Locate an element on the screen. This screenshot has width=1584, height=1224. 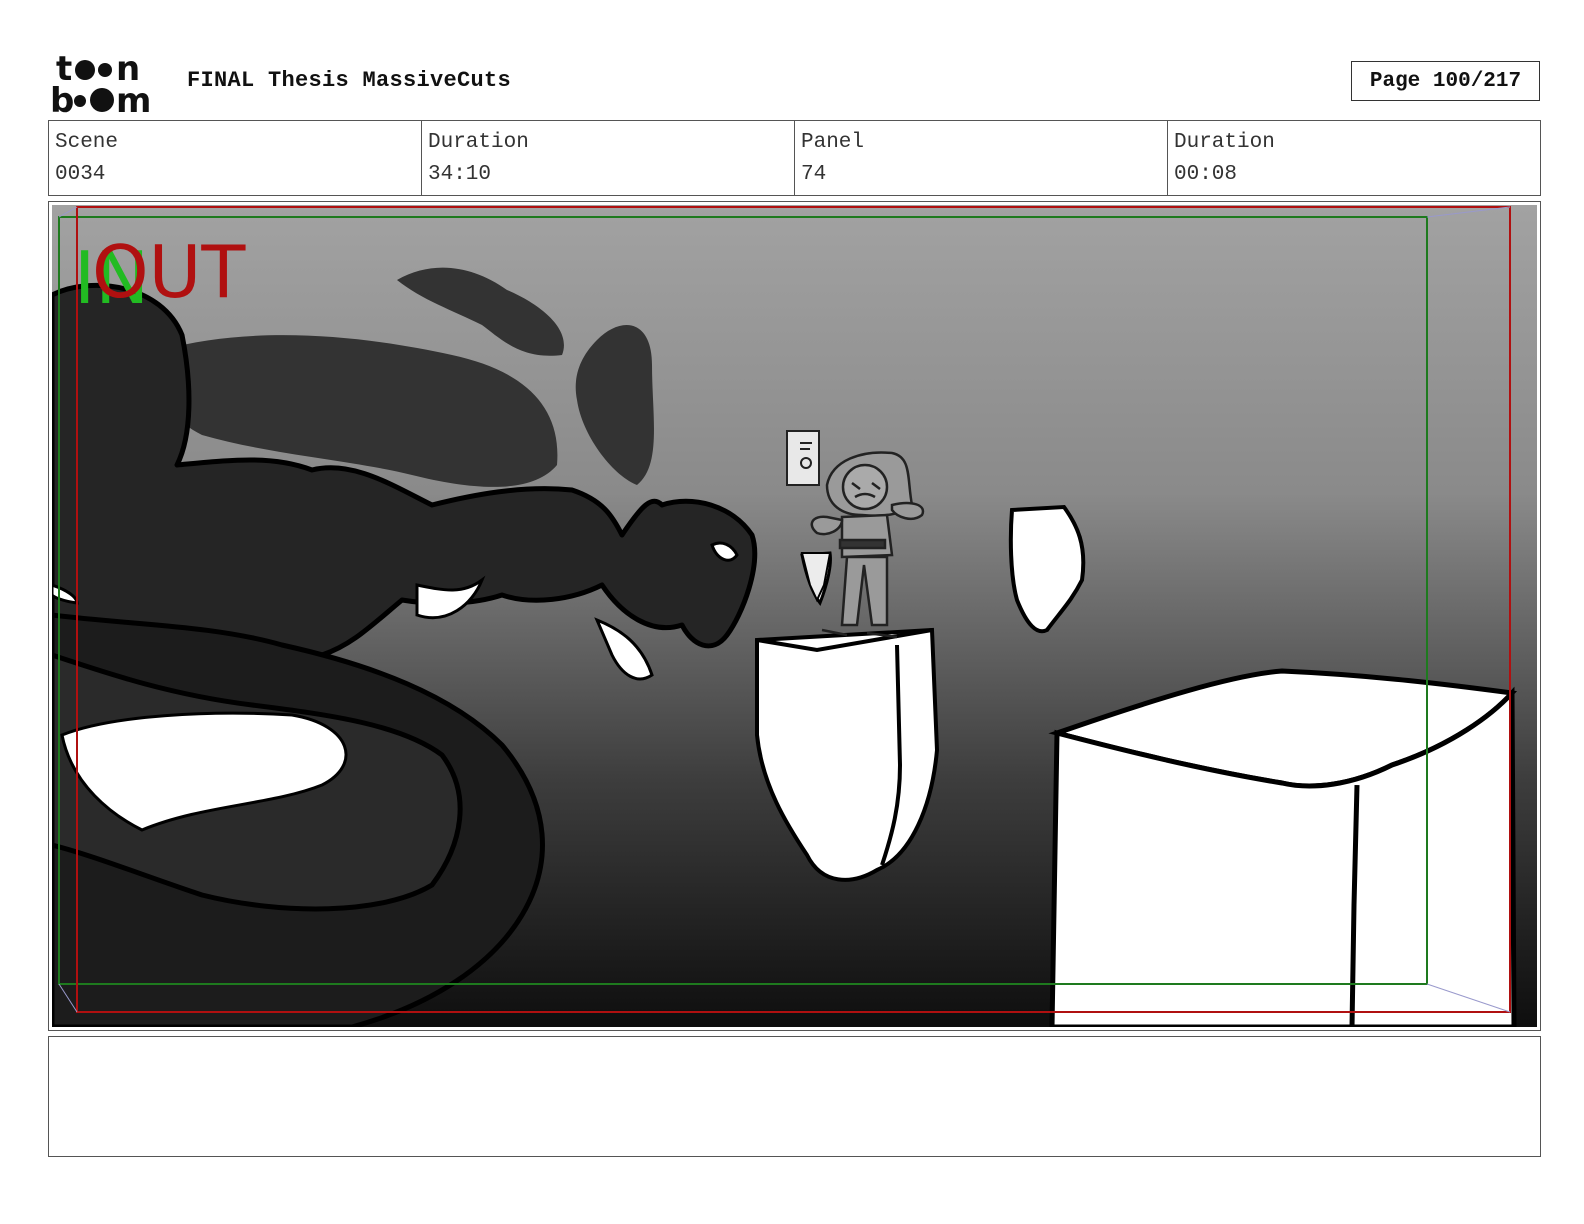
large-stone-block is located at coordinates (1283, 847).